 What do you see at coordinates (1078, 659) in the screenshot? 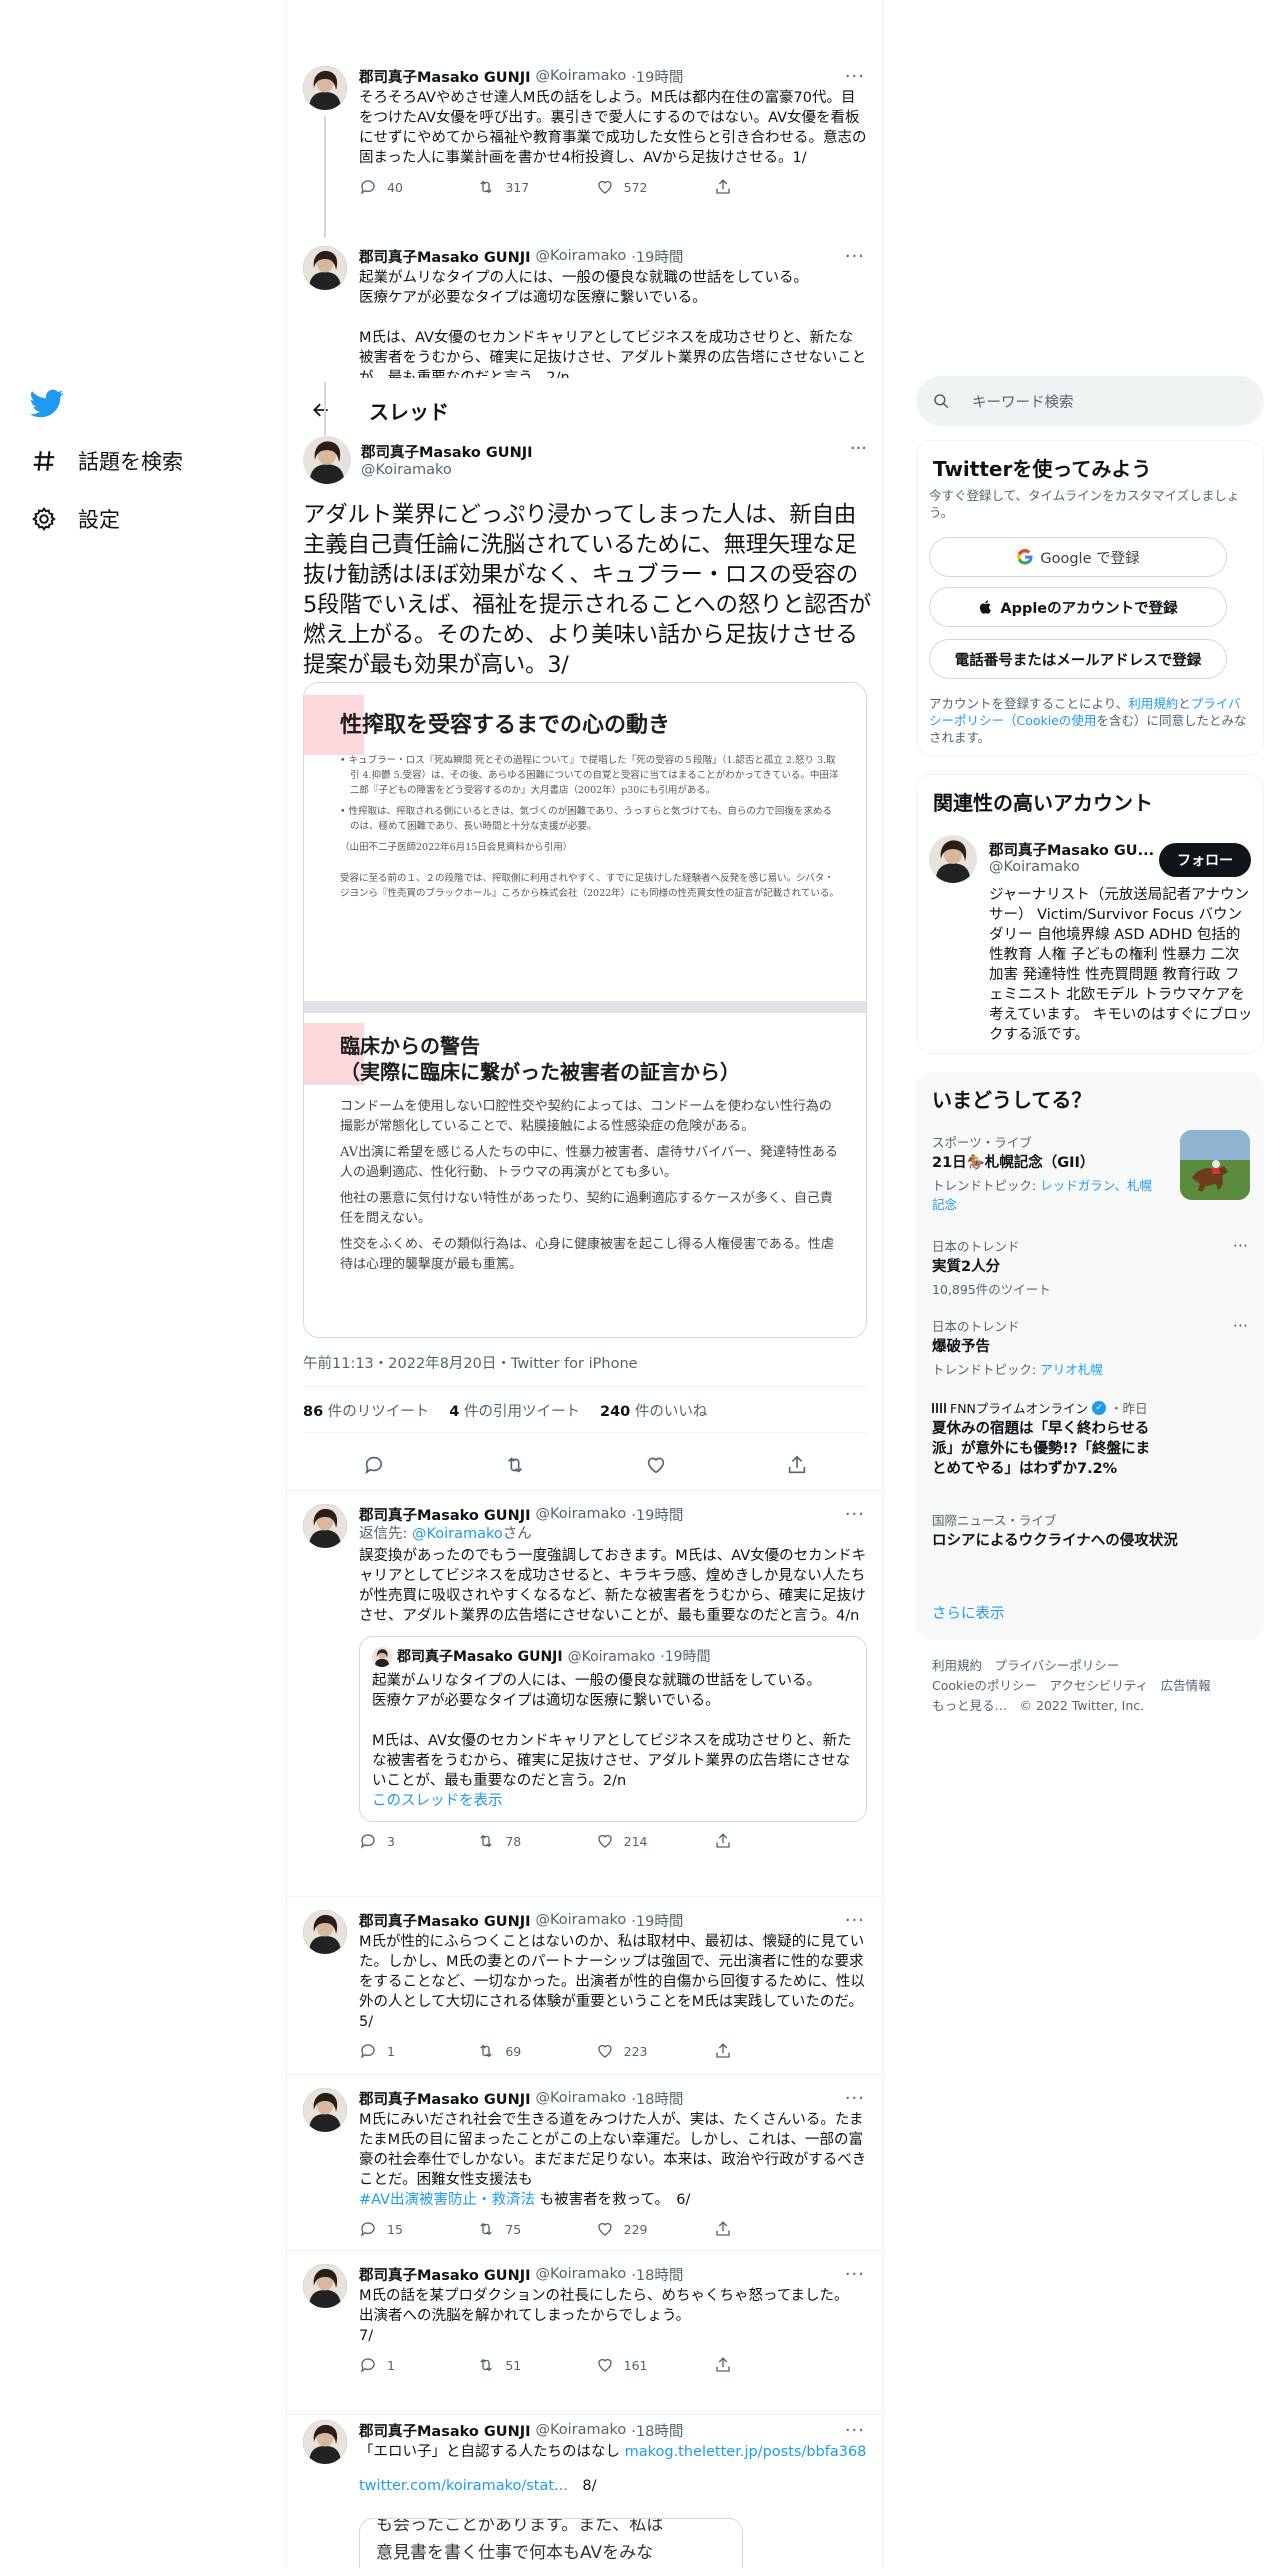
I see `phone-email-signup-button: 電話番号またはメールアドレスで登録` at bounding box center [1078, 659].